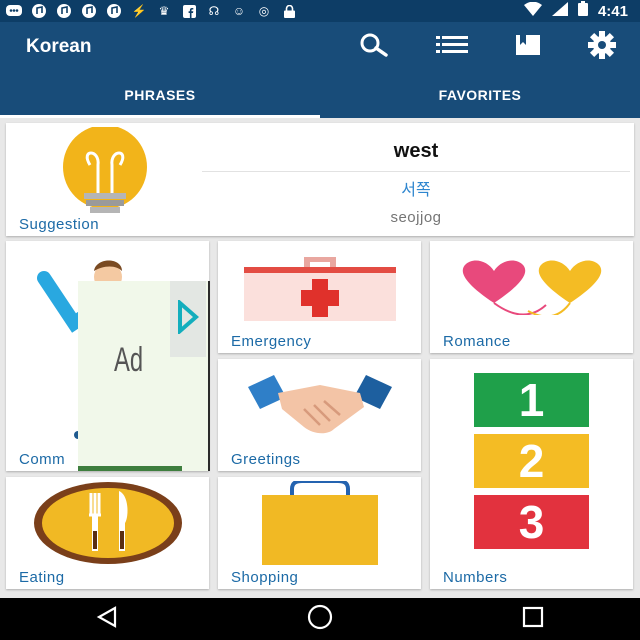 This screenshot has width=640, height=640. I want to click on back-button, so click(107, 619).